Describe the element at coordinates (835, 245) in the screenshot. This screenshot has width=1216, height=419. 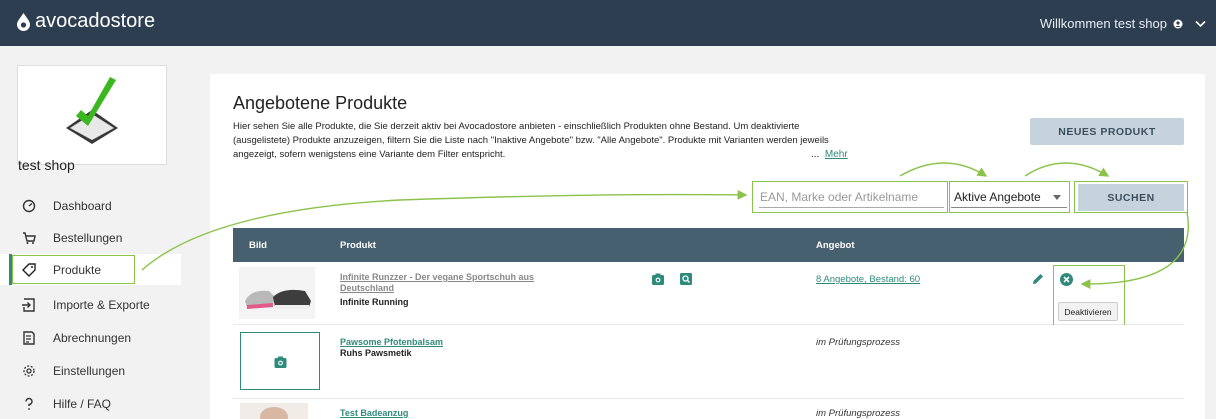
I see `column-header: Angebot` at that location.